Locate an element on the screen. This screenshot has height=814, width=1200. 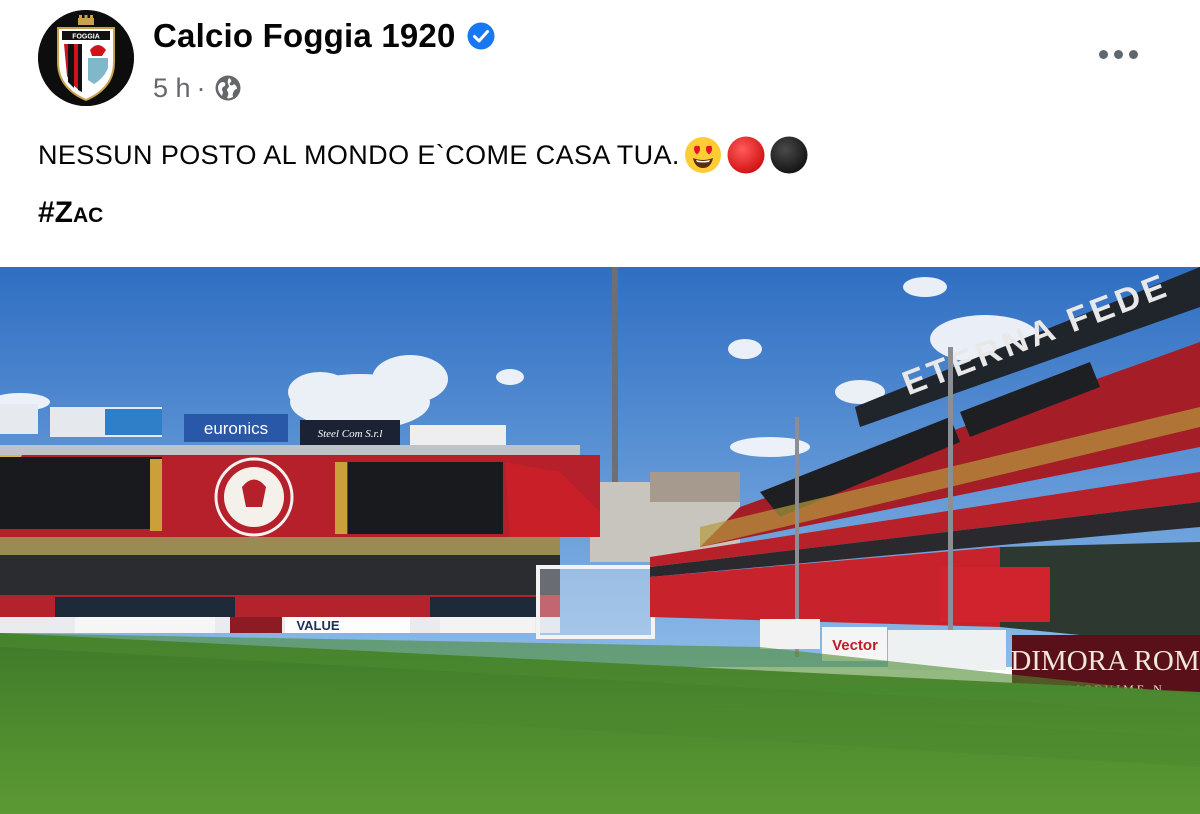
banner-vector: Vector is located at coordinates (855, 645).